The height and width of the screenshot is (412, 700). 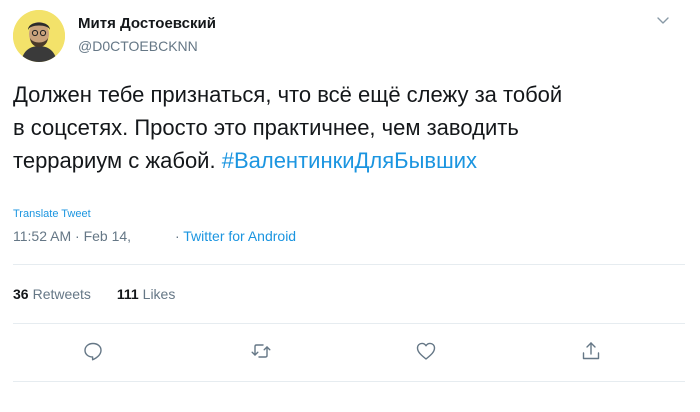 I want to click on tweet-time: 11:52 AM, so click(x=42, y=236).